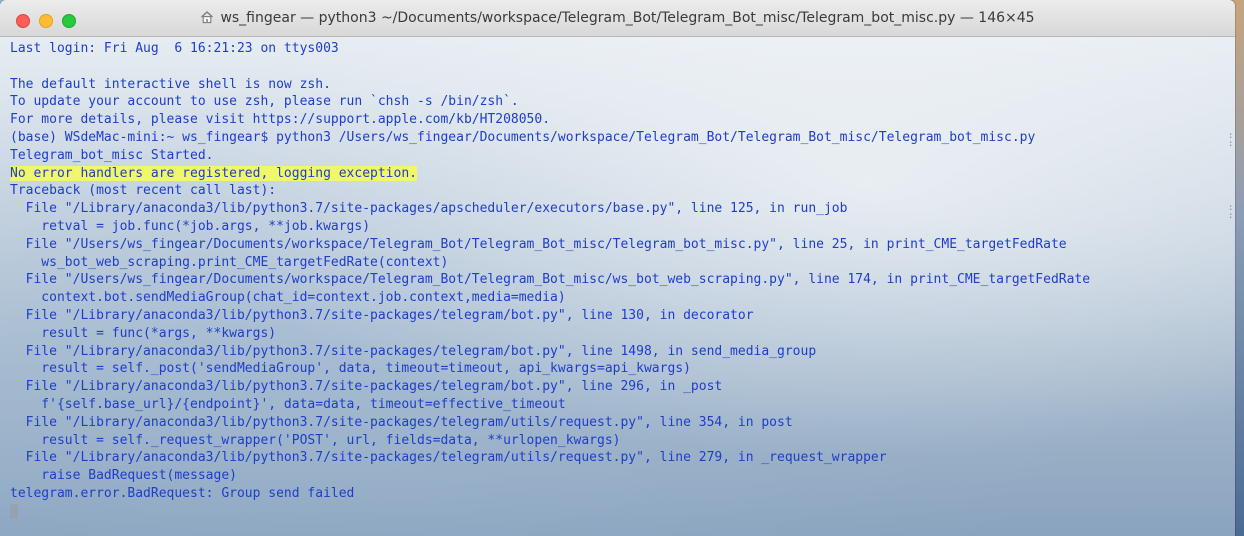 Image resolution: width=1244 pixels, height=536 pixels. Describe the element at coordinates (550, 191) in the screenshot. I see `terminal-line: Traceback (most recent call last):` at that location.